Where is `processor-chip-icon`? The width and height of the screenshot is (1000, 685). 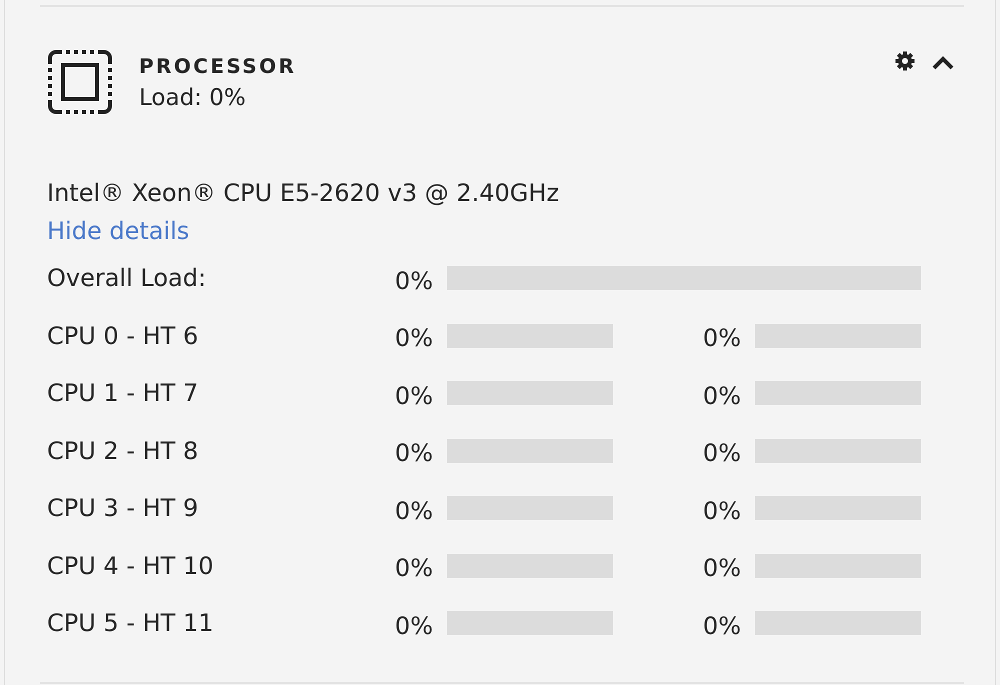 processor-chip-icon is located at coordinates (80, 82).